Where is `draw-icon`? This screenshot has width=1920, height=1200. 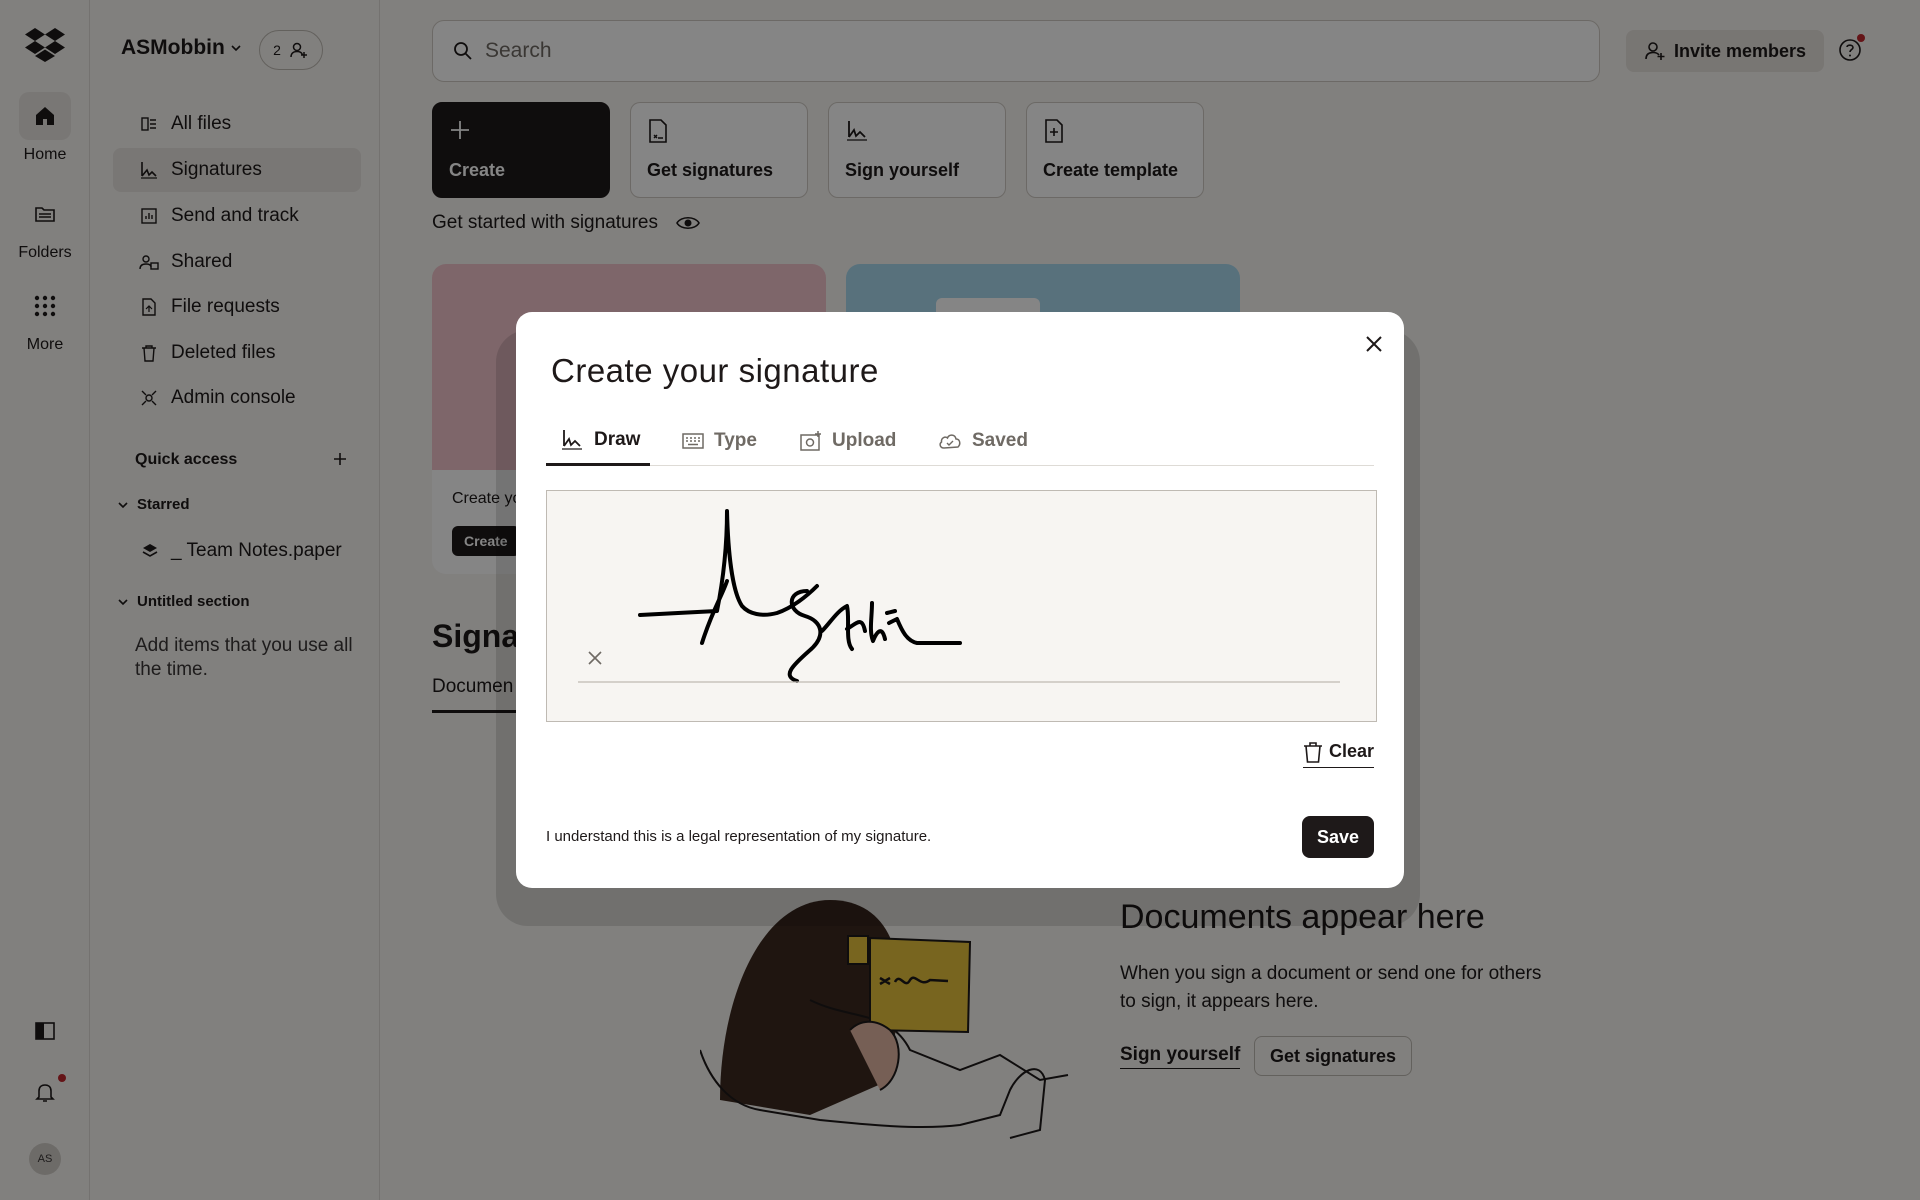
draw-icon is located at coordinates (572, 439).